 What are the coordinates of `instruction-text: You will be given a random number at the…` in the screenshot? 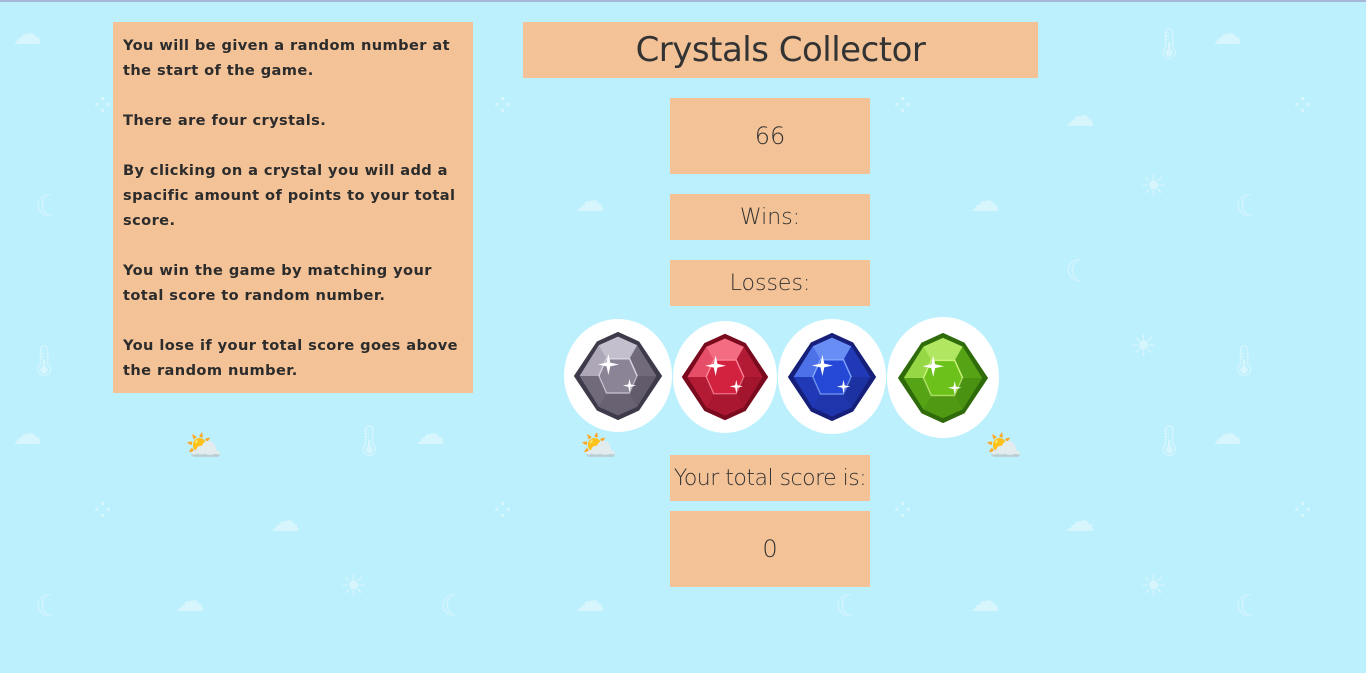 It's located at (287, 58).